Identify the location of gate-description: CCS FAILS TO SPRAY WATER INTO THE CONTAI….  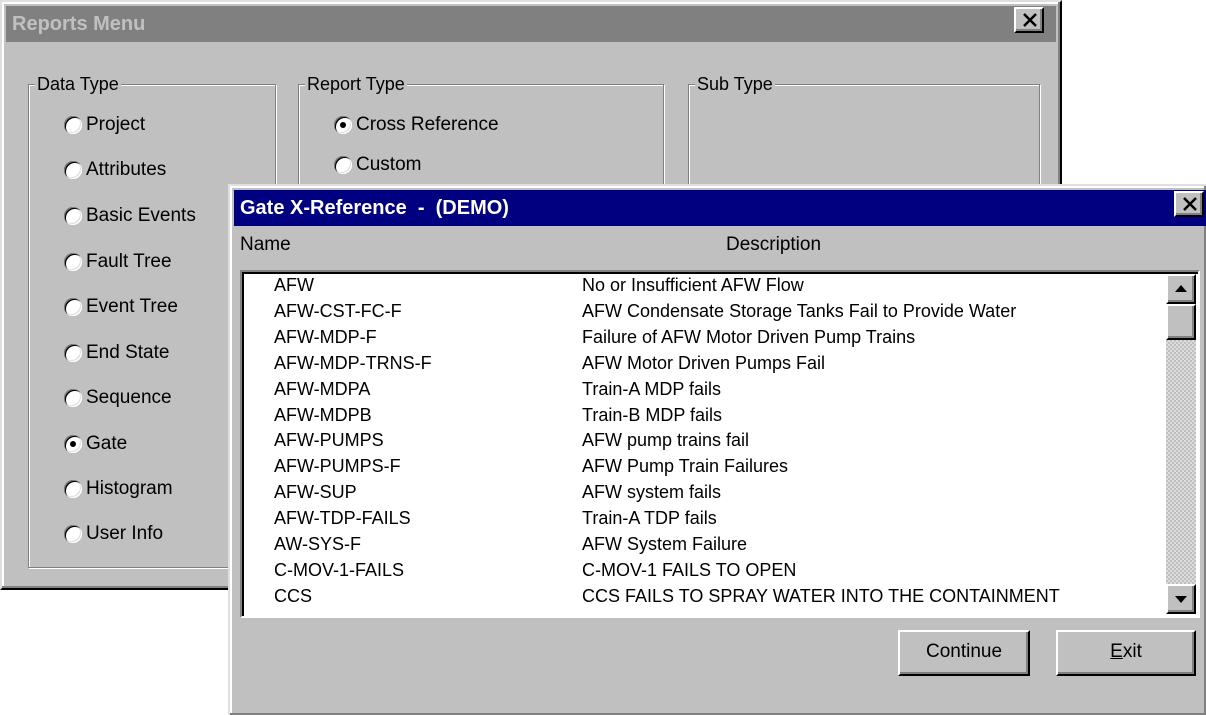
(821, 595).